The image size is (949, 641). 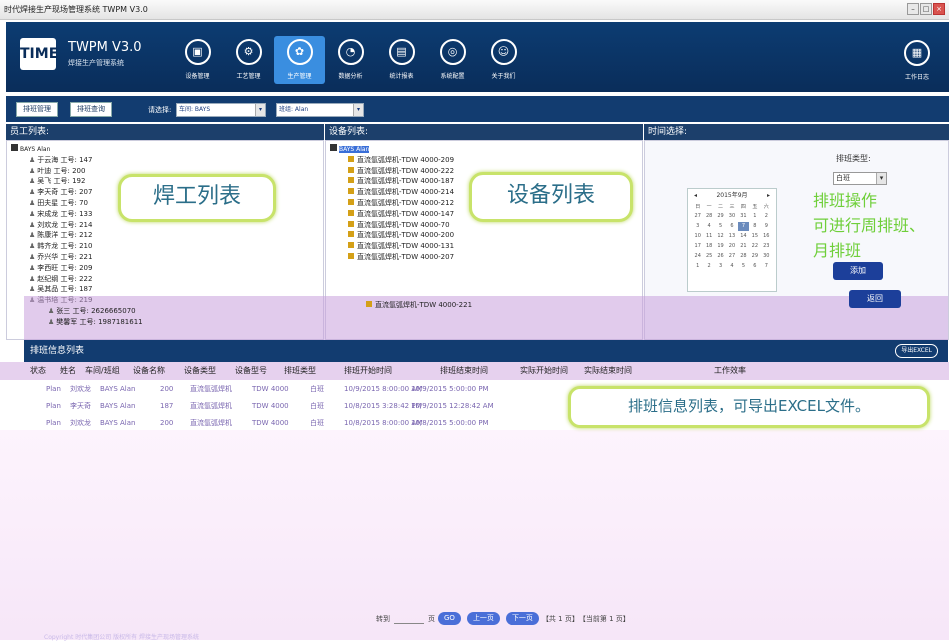 What do you see at coordinates (754, 226) in the screenshot?
I see `calendar-day: 8` at bounding box center [754, 226].